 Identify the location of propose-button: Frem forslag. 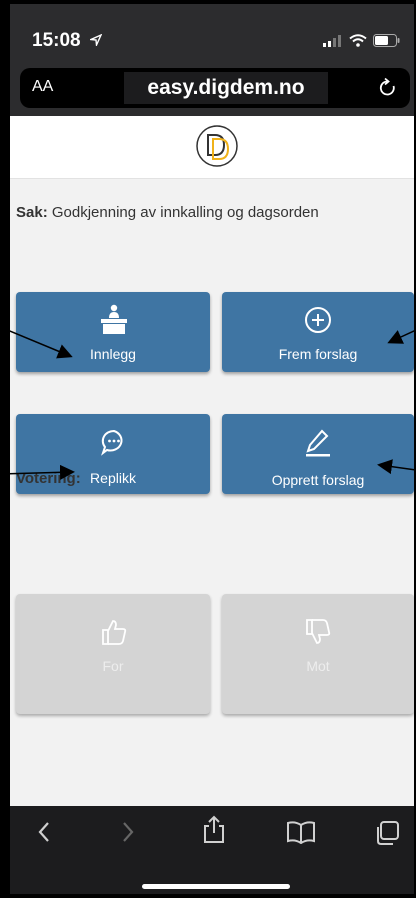
(318, 332).